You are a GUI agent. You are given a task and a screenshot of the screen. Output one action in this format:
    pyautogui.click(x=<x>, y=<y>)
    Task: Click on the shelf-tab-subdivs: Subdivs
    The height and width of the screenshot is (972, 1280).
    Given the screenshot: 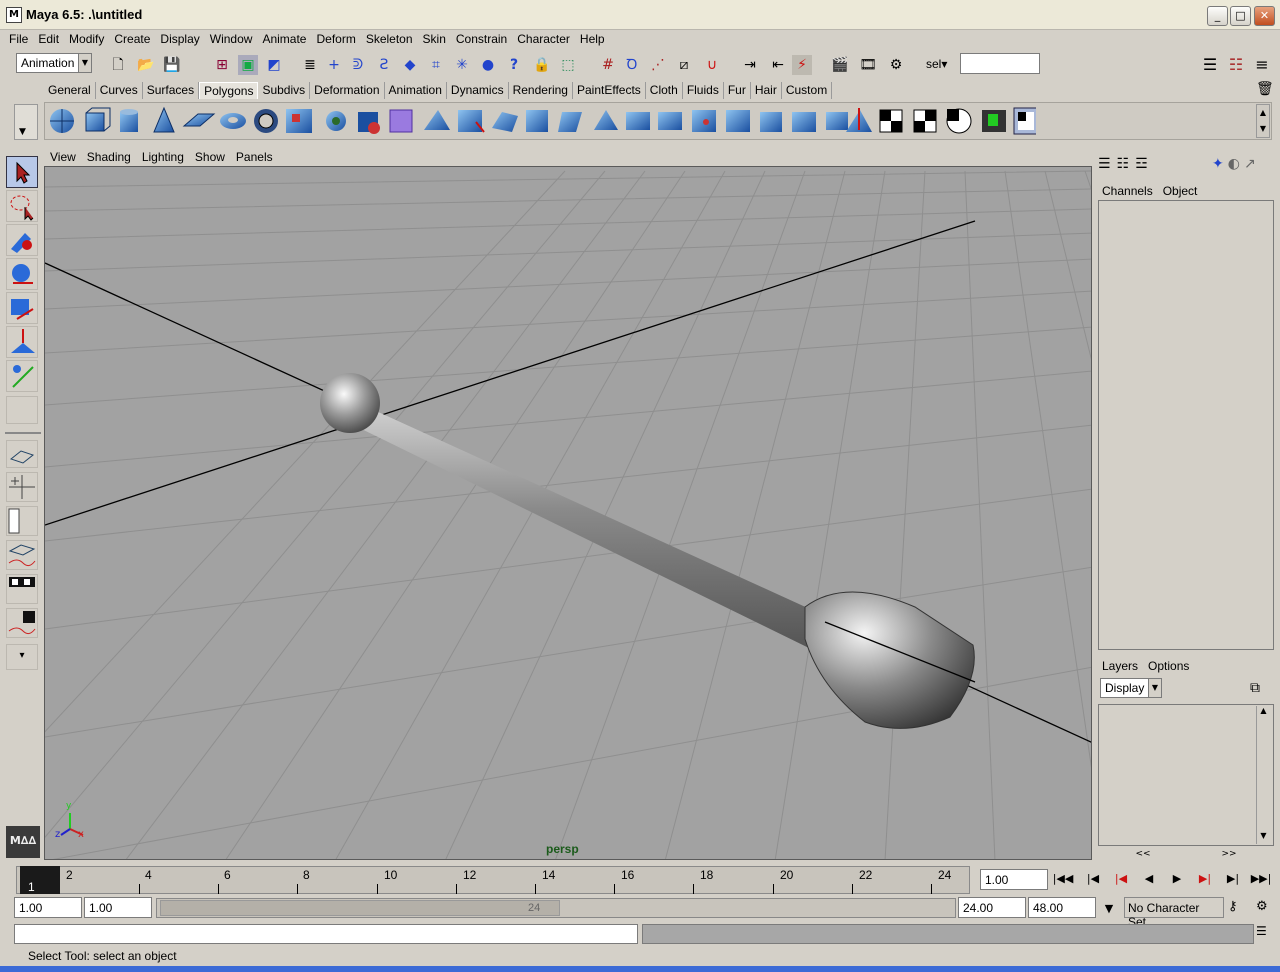 What is the action you would take?
    pyautogui.click(x=284, y=90)
    